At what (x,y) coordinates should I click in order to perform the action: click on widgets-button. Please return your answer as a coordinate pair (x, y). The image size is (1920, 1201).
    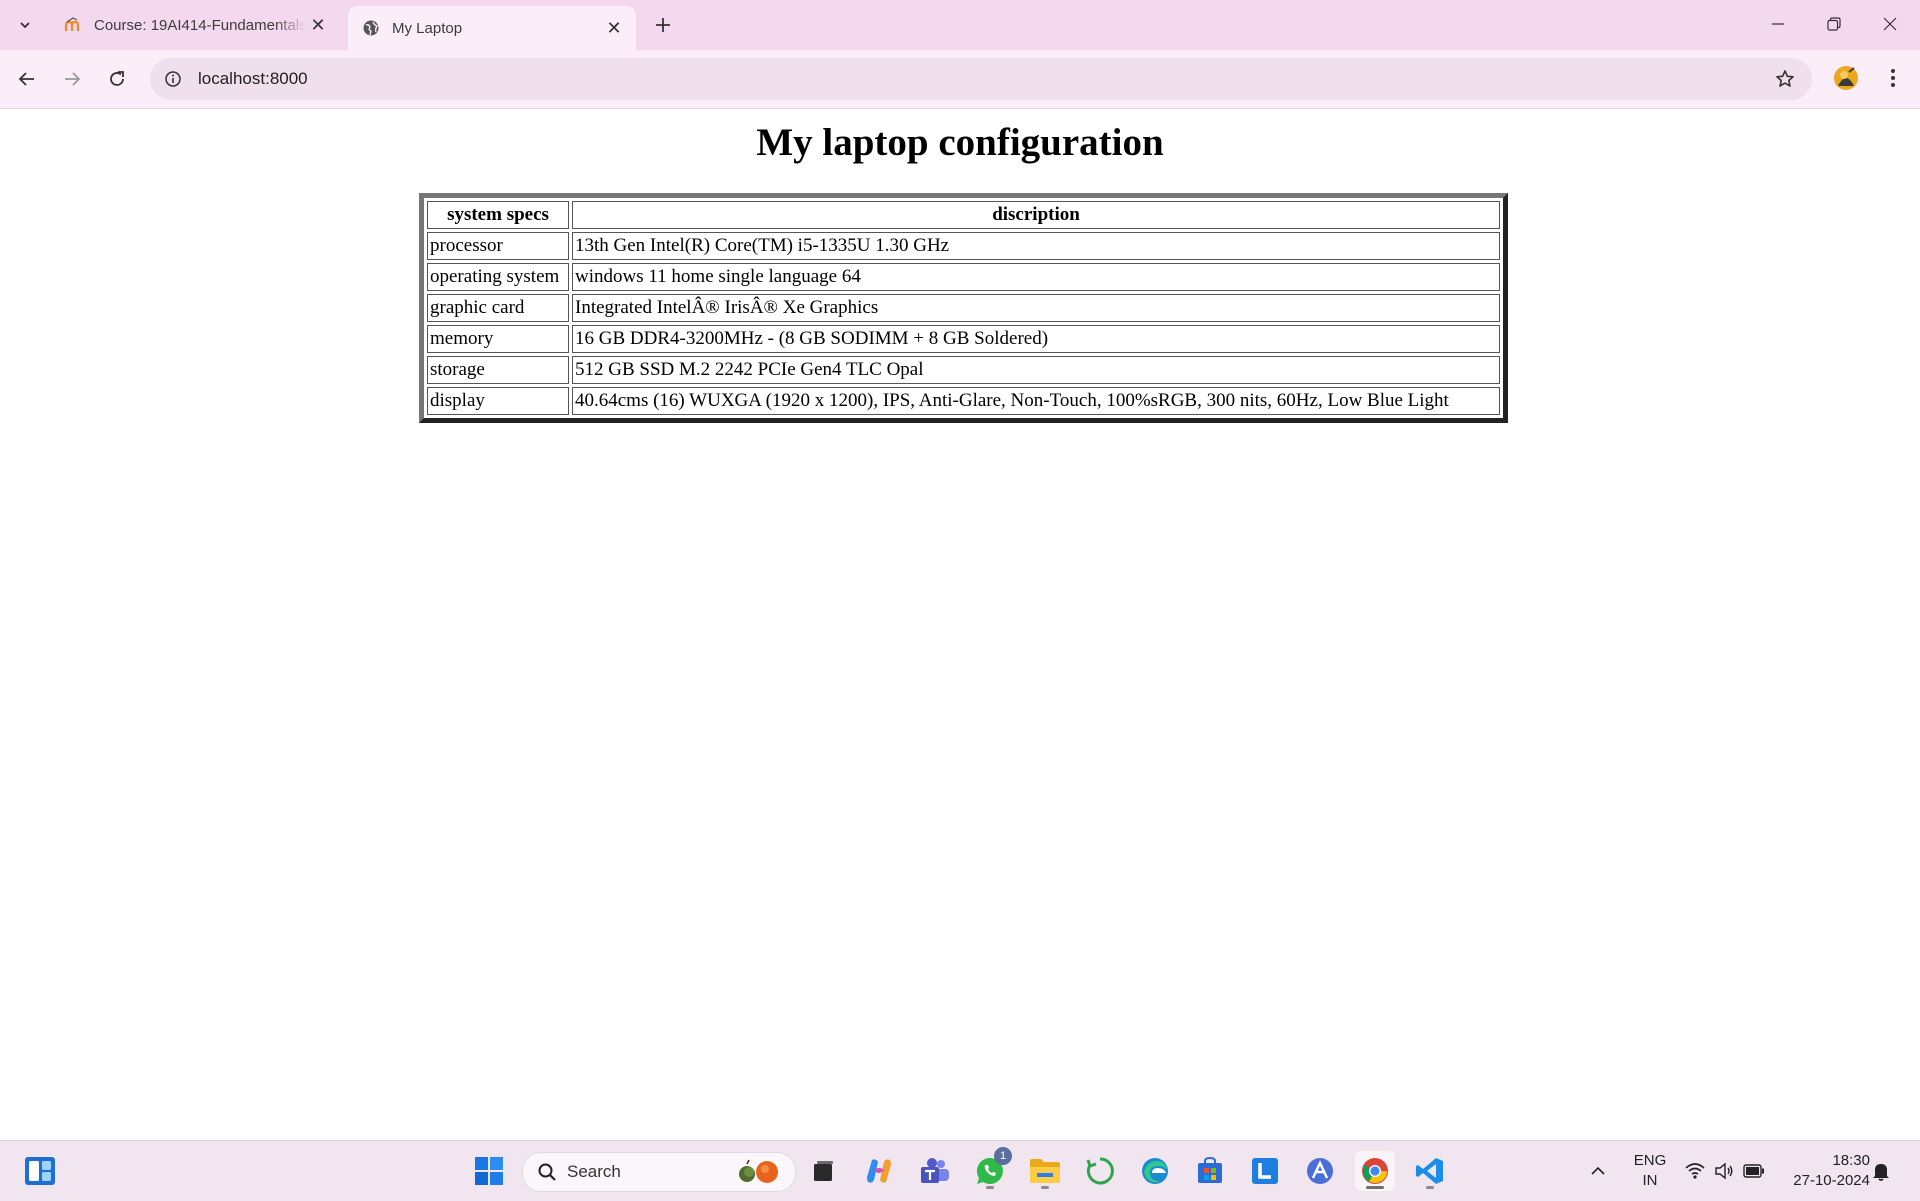
    Looking at the image, I should click on (40, 1171).